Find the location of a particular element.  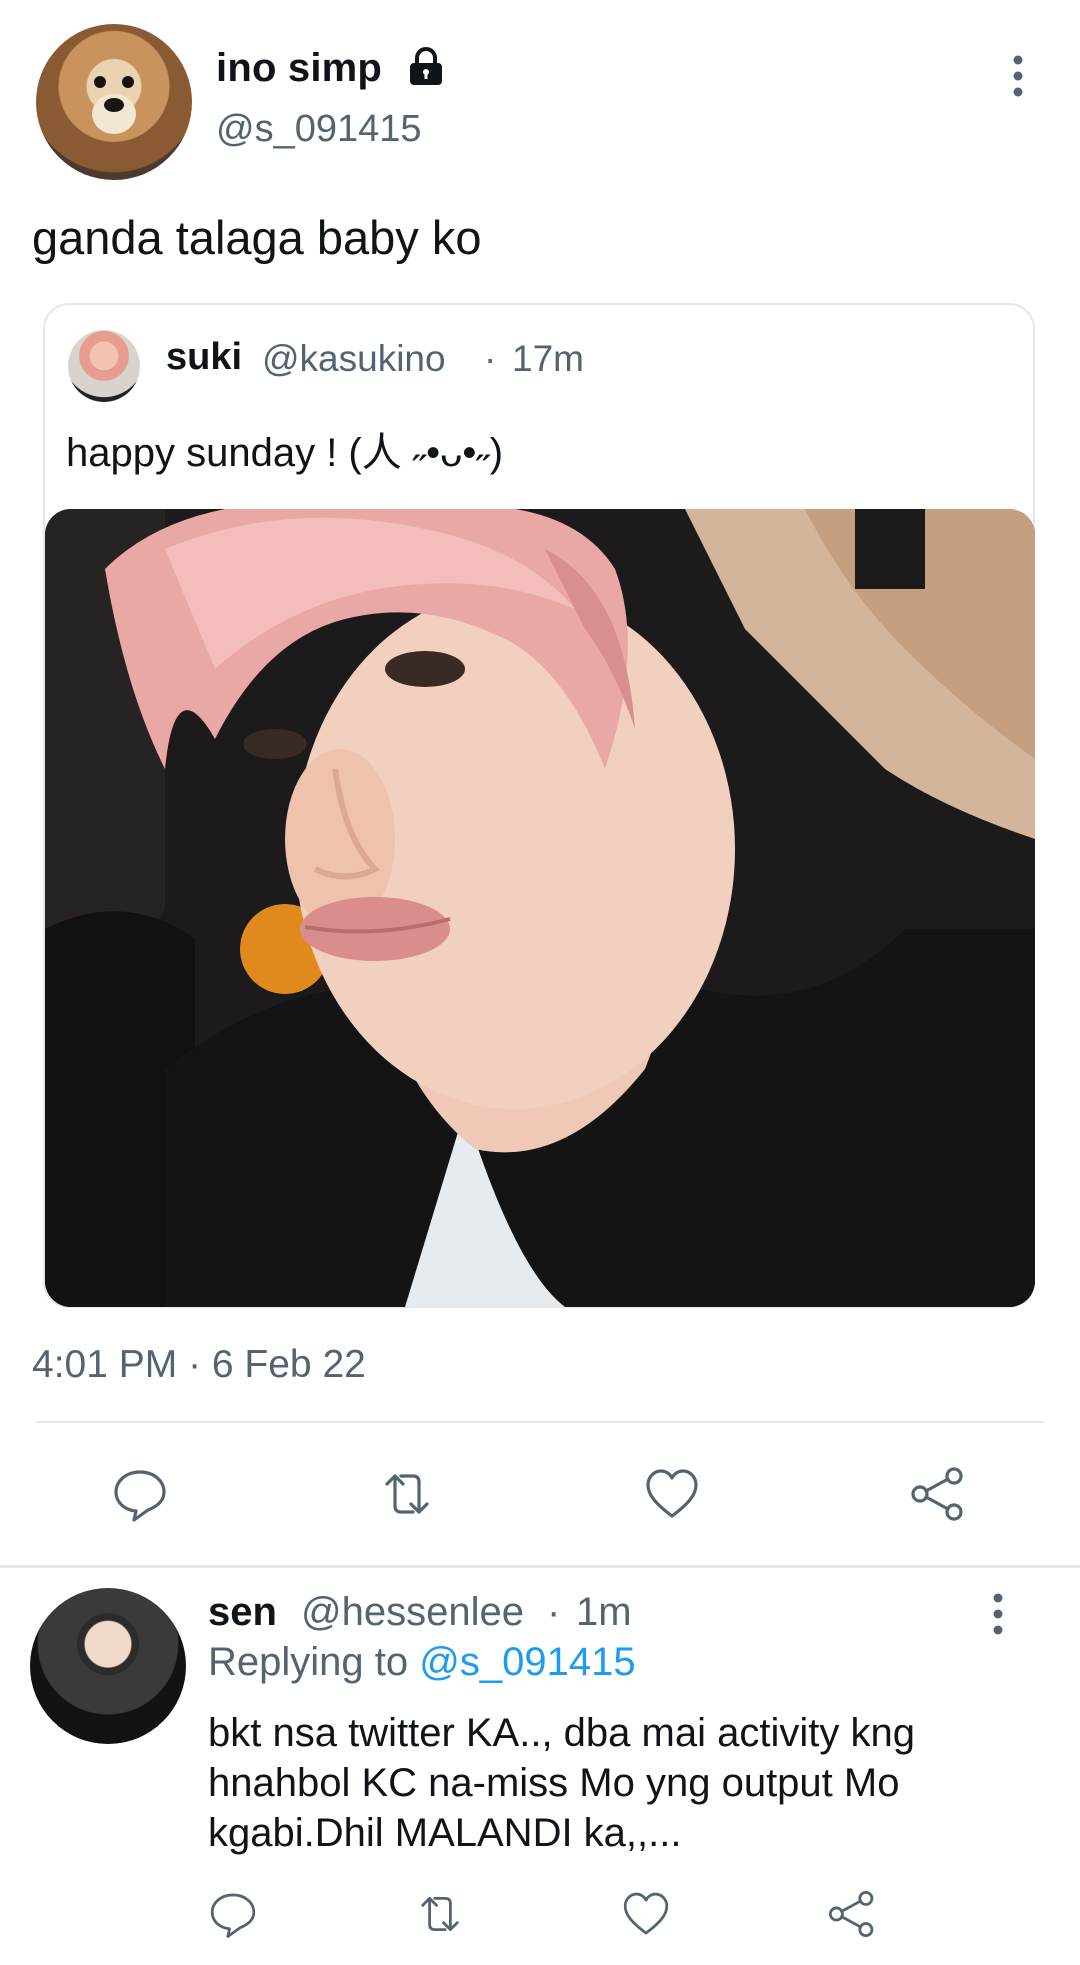

reply-time: 1m is located at coordinates (604, 1612).